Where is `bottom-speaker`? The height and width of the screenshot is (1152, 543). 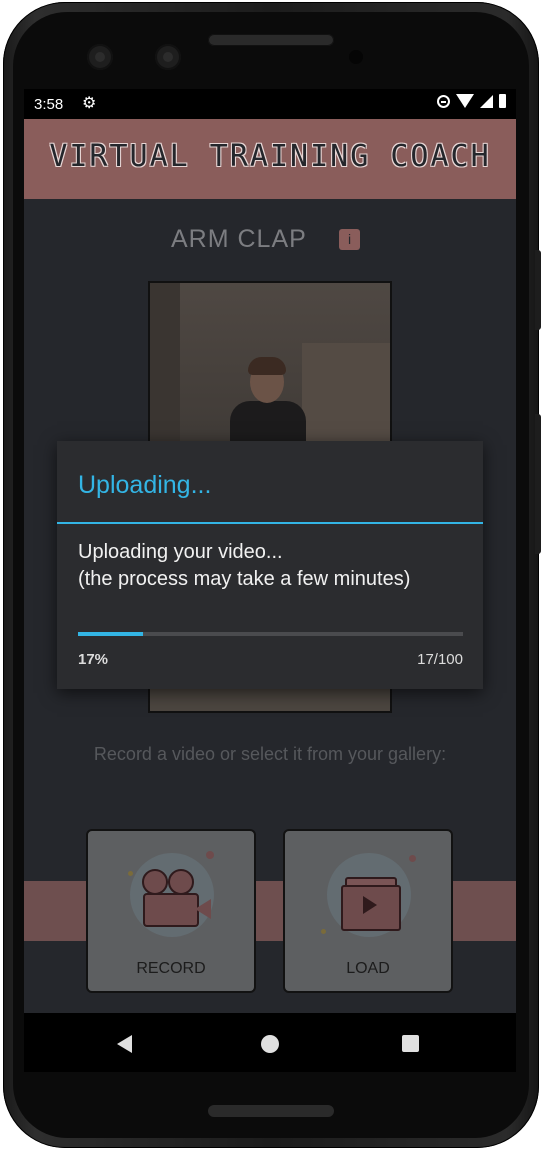 bottom-speaker is located at coordinates (271, 1111).